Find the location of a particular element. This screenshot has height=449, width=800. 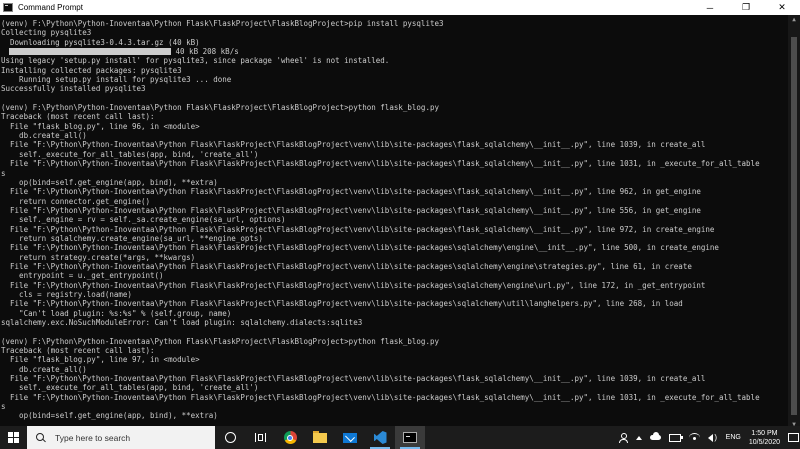

search-icon is located at coordinates (41, 437).